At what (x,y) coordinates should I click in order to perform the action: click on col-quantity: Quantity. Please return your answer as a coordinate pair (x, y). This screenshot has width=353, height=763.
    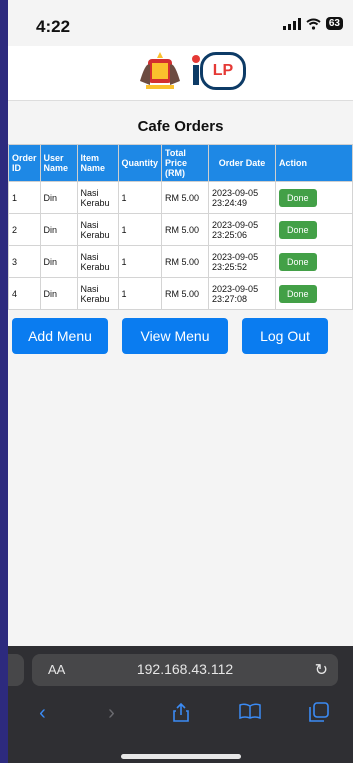
    Looking at the image, I should click on (140, 163).